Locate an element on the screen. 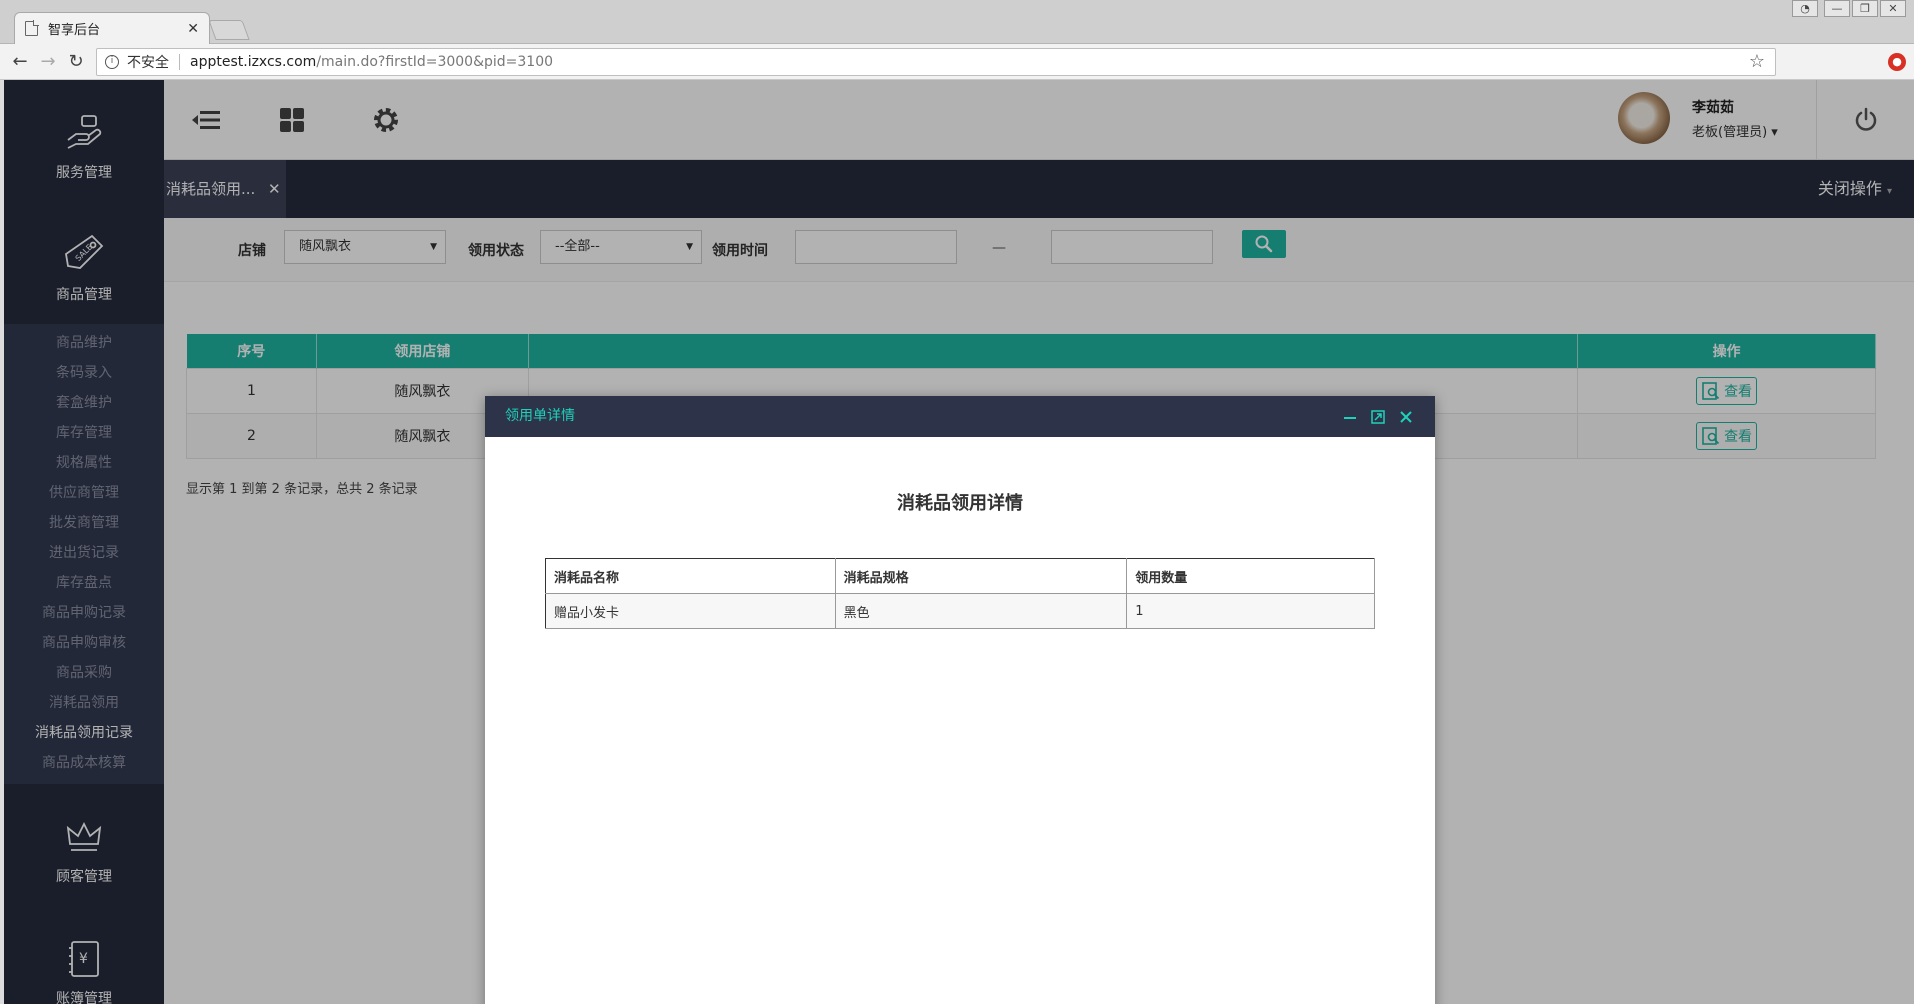 The width and height of the screenshot is (1914, 1004). url-host: apptest.izxcs.com is located at coordinates (253, 62).